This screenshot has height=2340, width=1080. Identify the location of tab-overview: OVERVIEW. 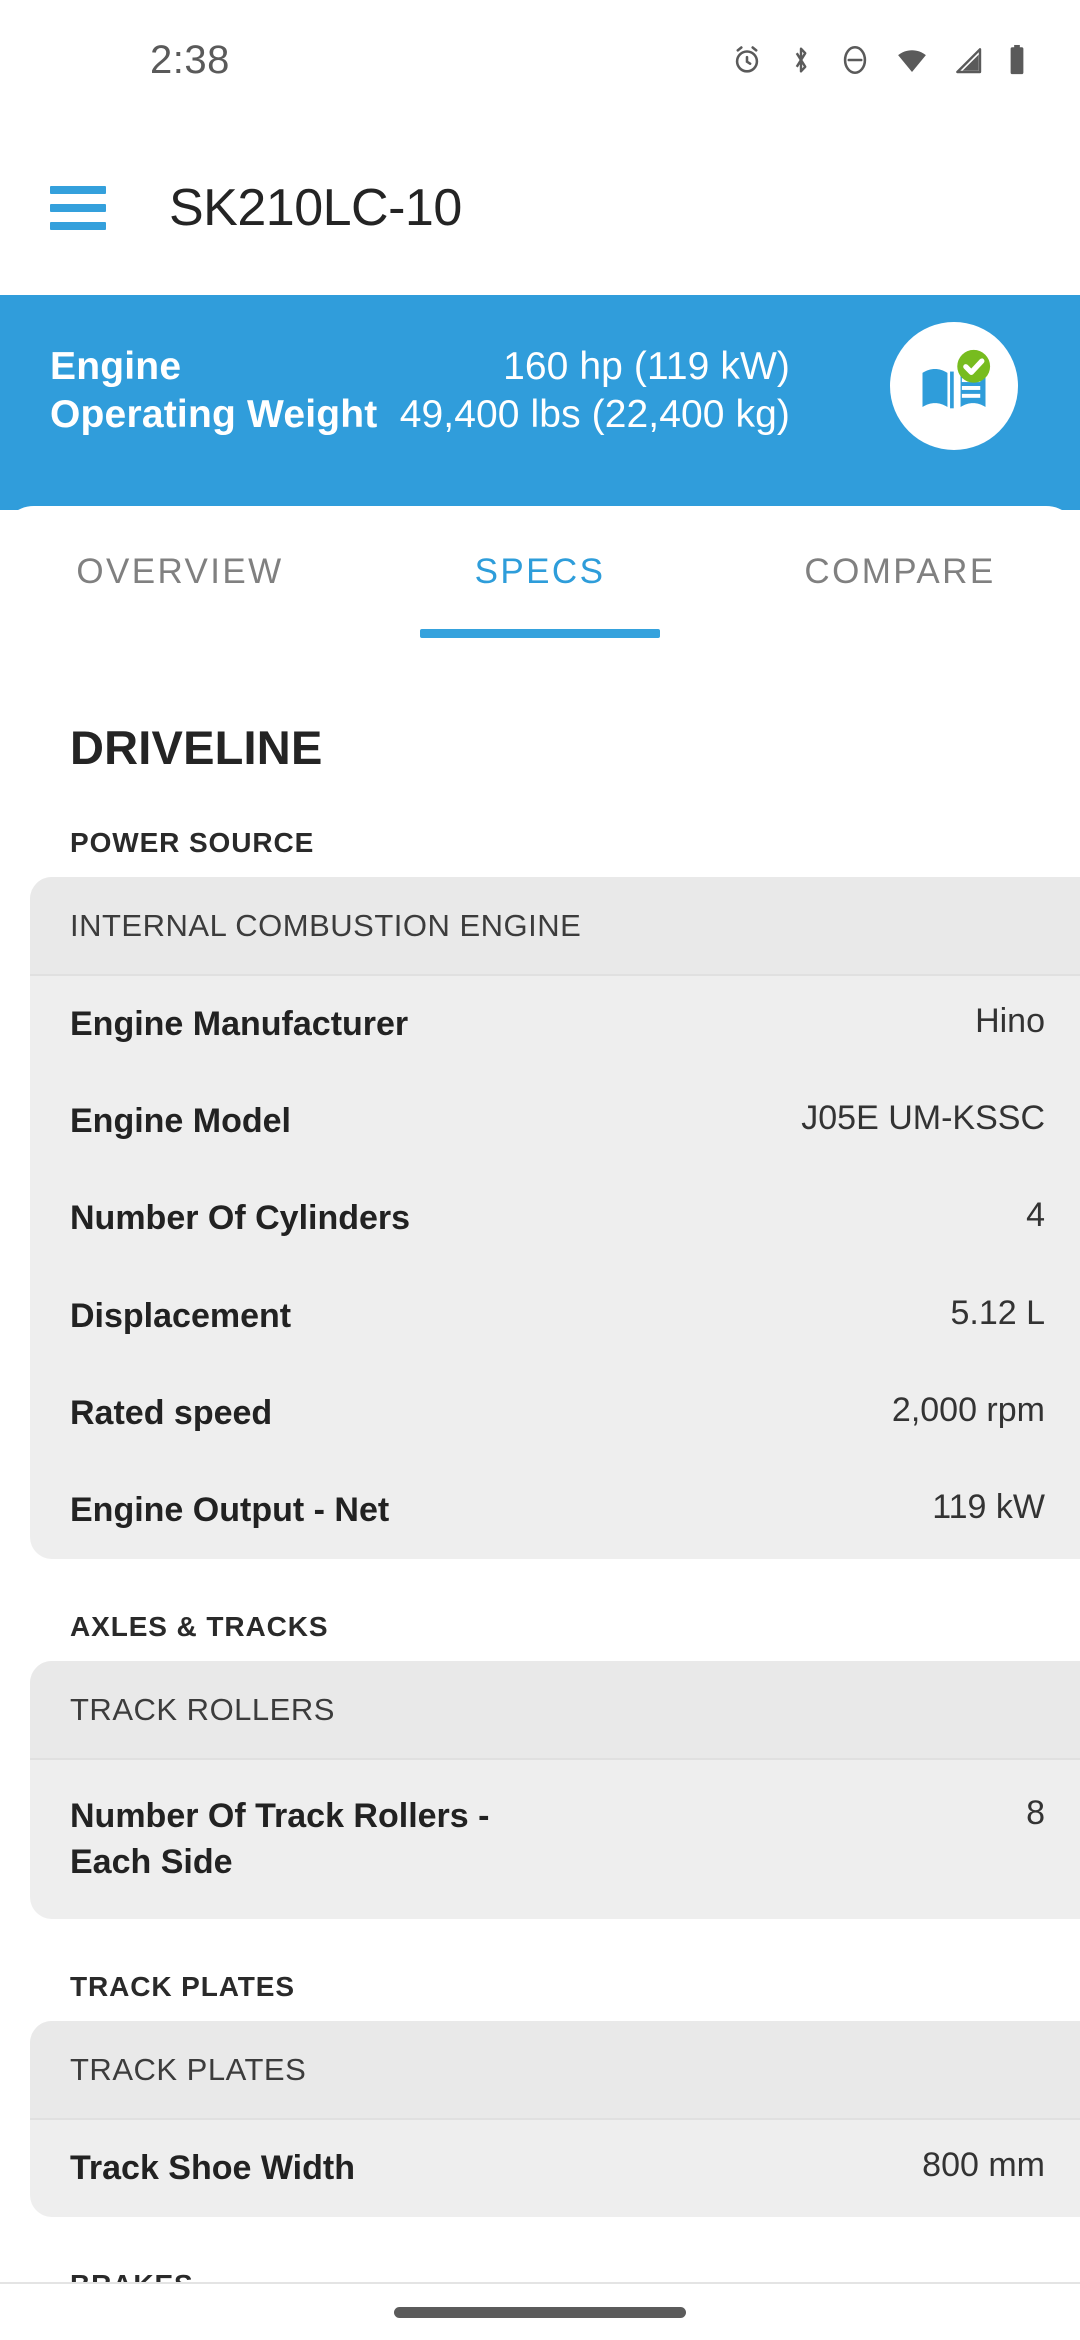
(180, 572).